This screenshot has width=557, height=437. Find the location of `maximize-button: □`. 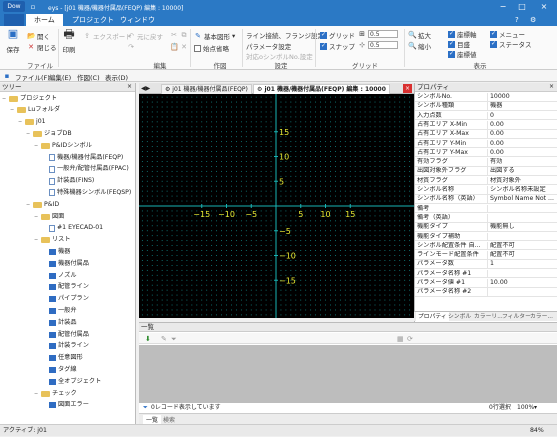

maximize-button: □ is located at coordinates (522, 7).